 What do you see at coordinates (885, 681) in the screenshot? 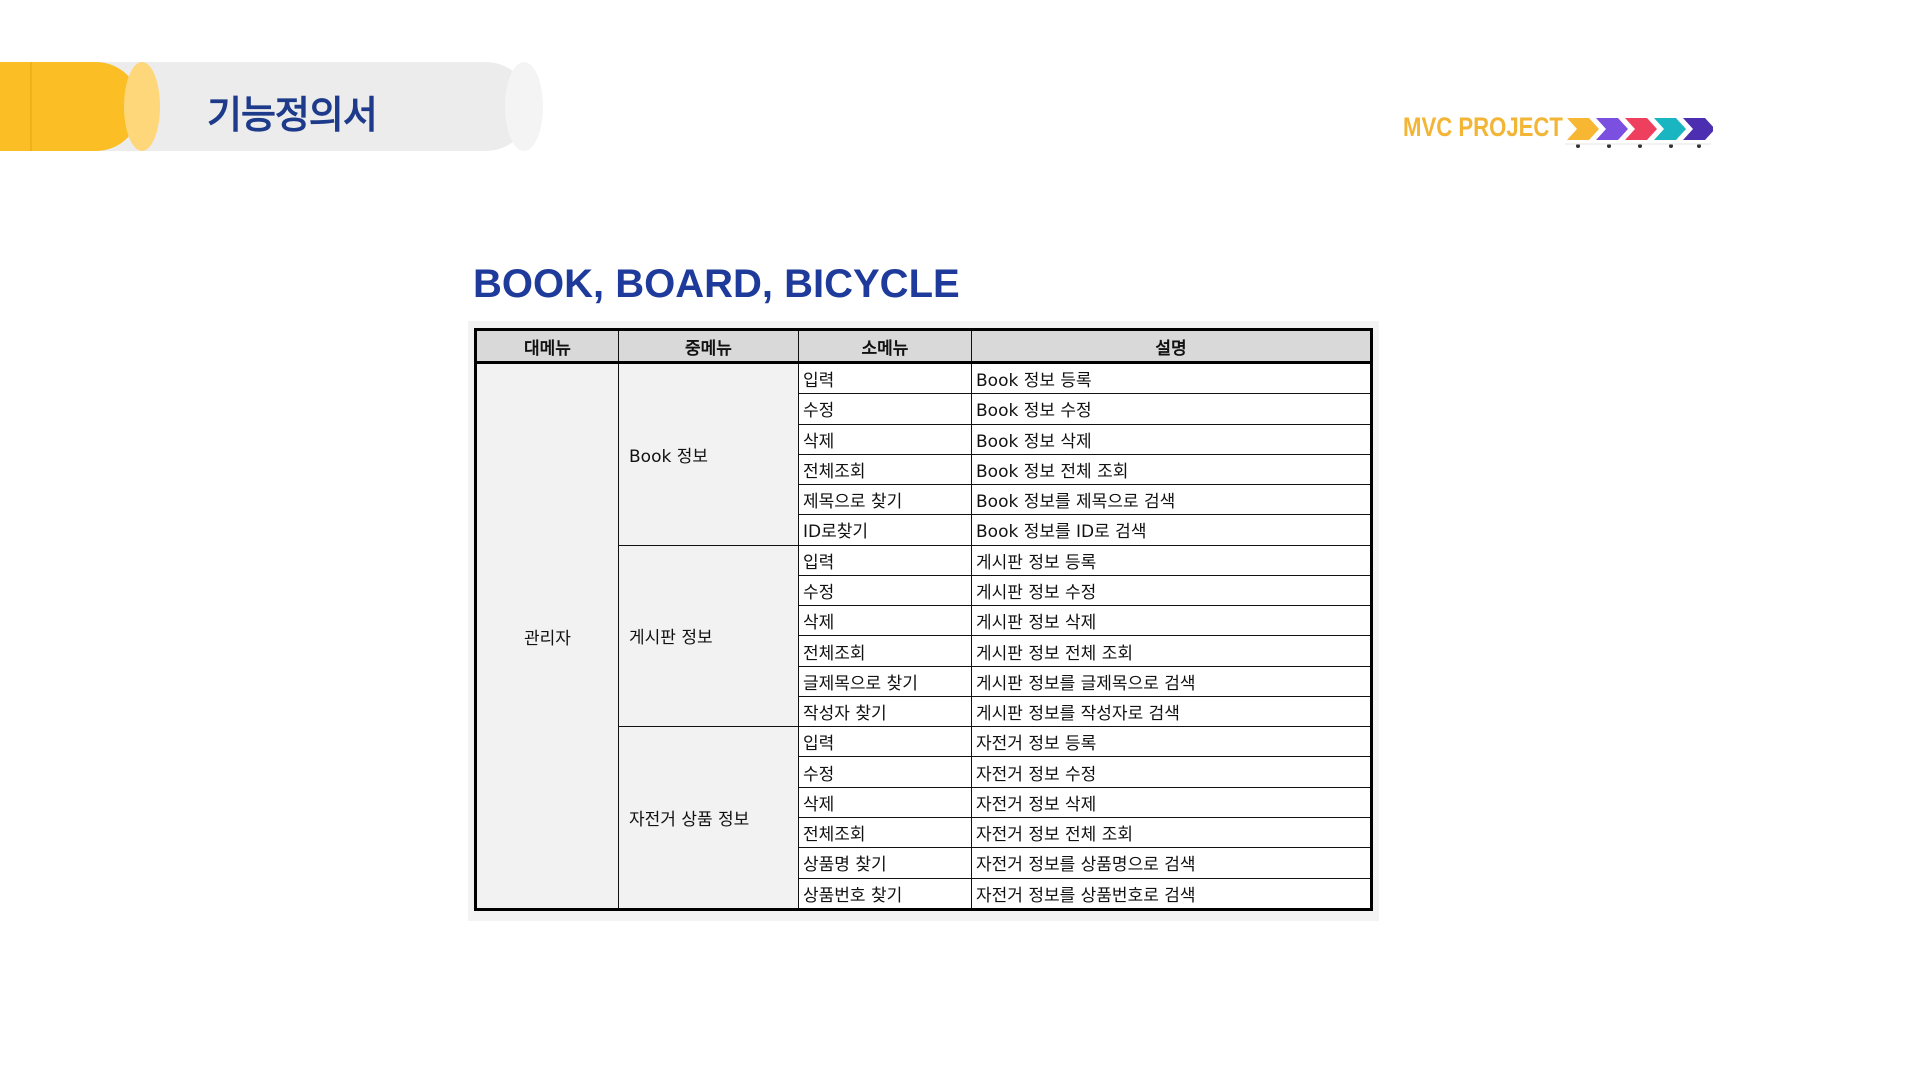
I see `sub-menu-cell: 글제목으로 찾기` at bounding box center [885, 681].